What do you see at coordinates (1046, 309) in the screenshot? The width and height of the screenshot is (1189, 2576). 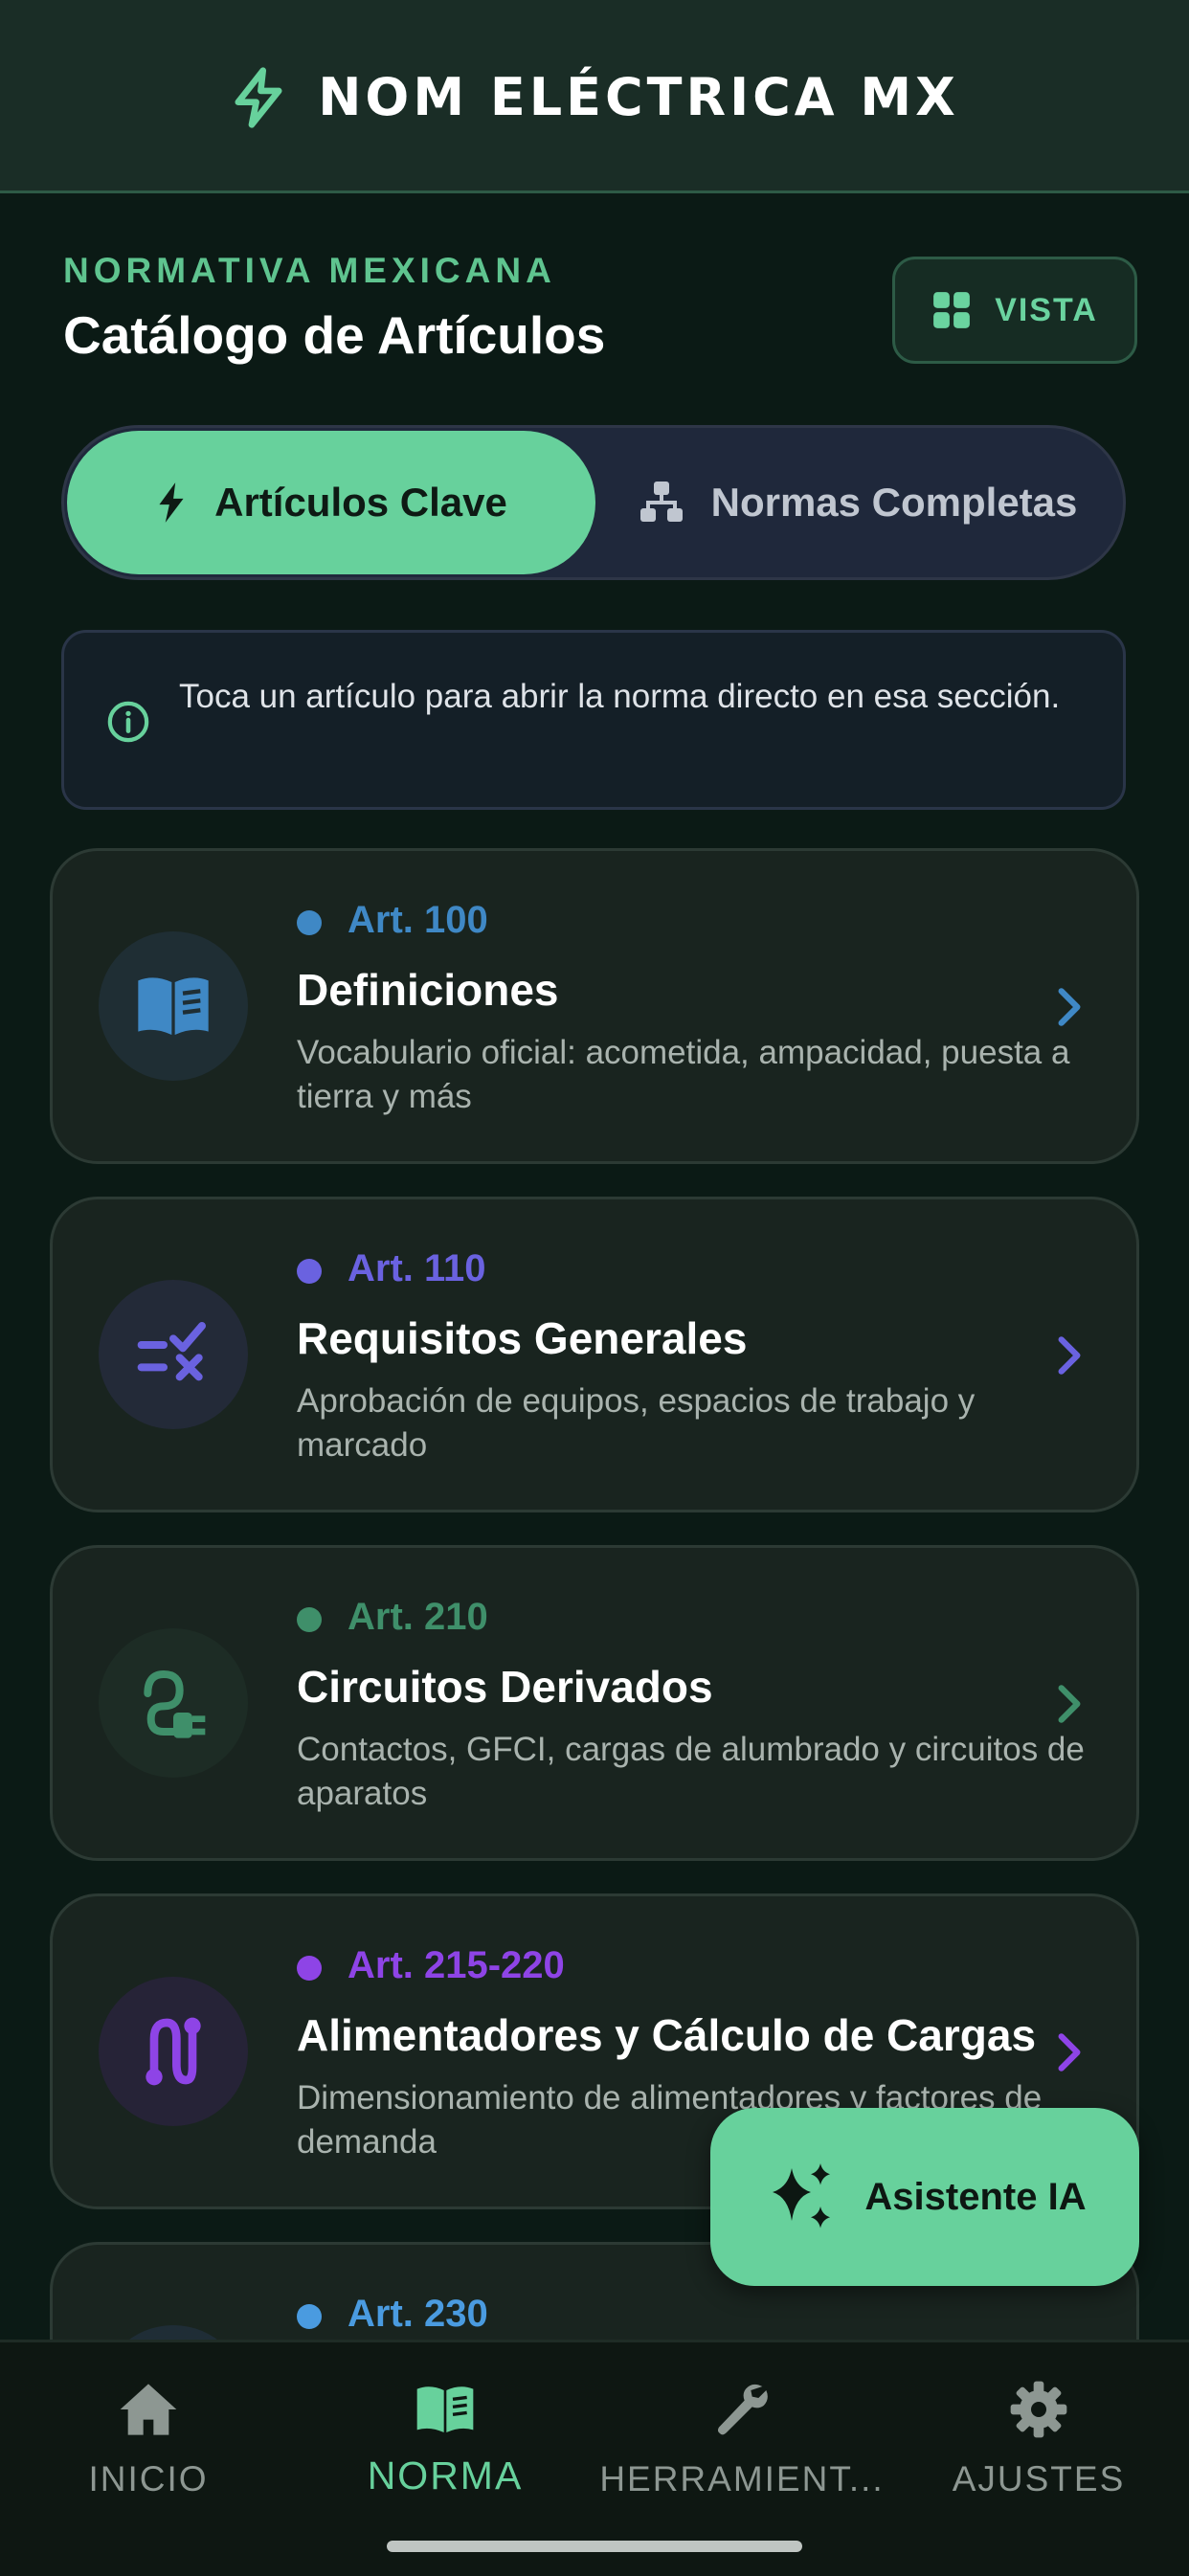 I see `view-button-label: VISTA` at bounding box center [1046, 309].